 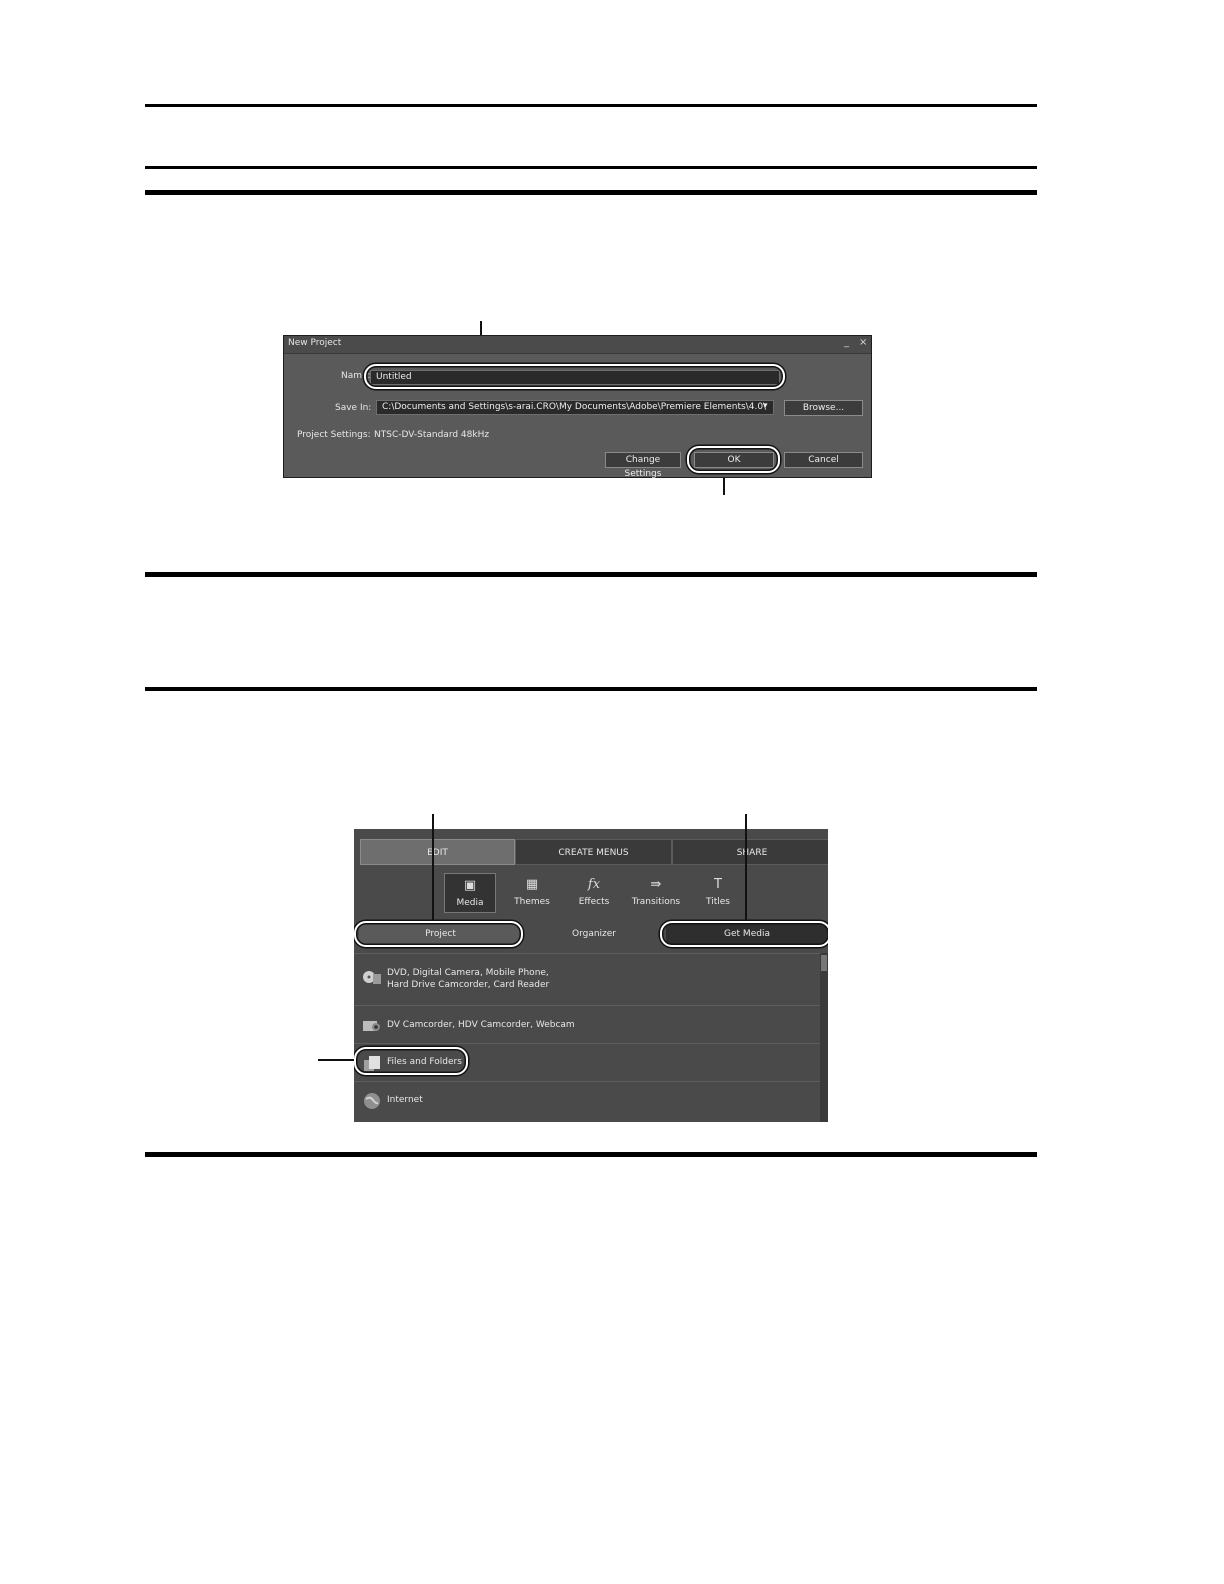 I want to click on tool-media: ▣ Media, so click(x=470, y=893).